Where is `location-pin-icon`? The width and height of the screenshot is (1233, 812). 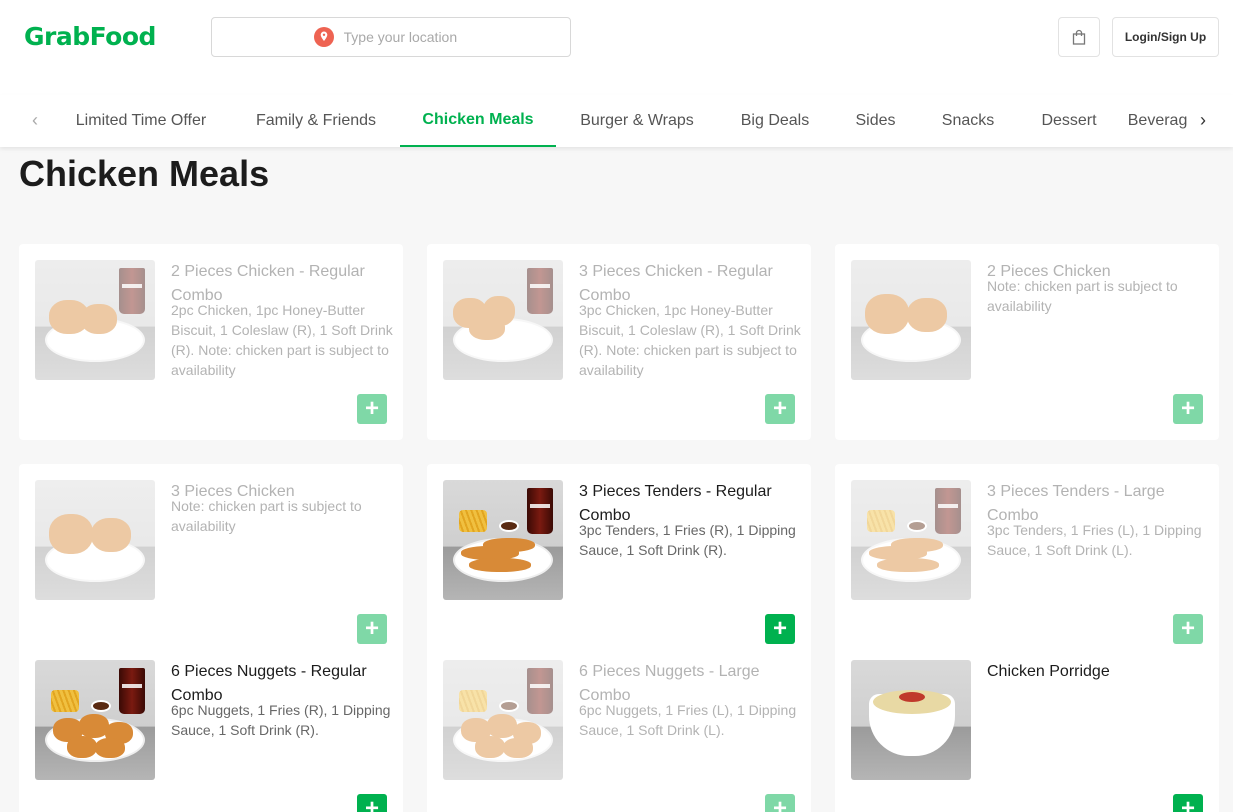
location-pin-icon is located at coordinates (323, 37).